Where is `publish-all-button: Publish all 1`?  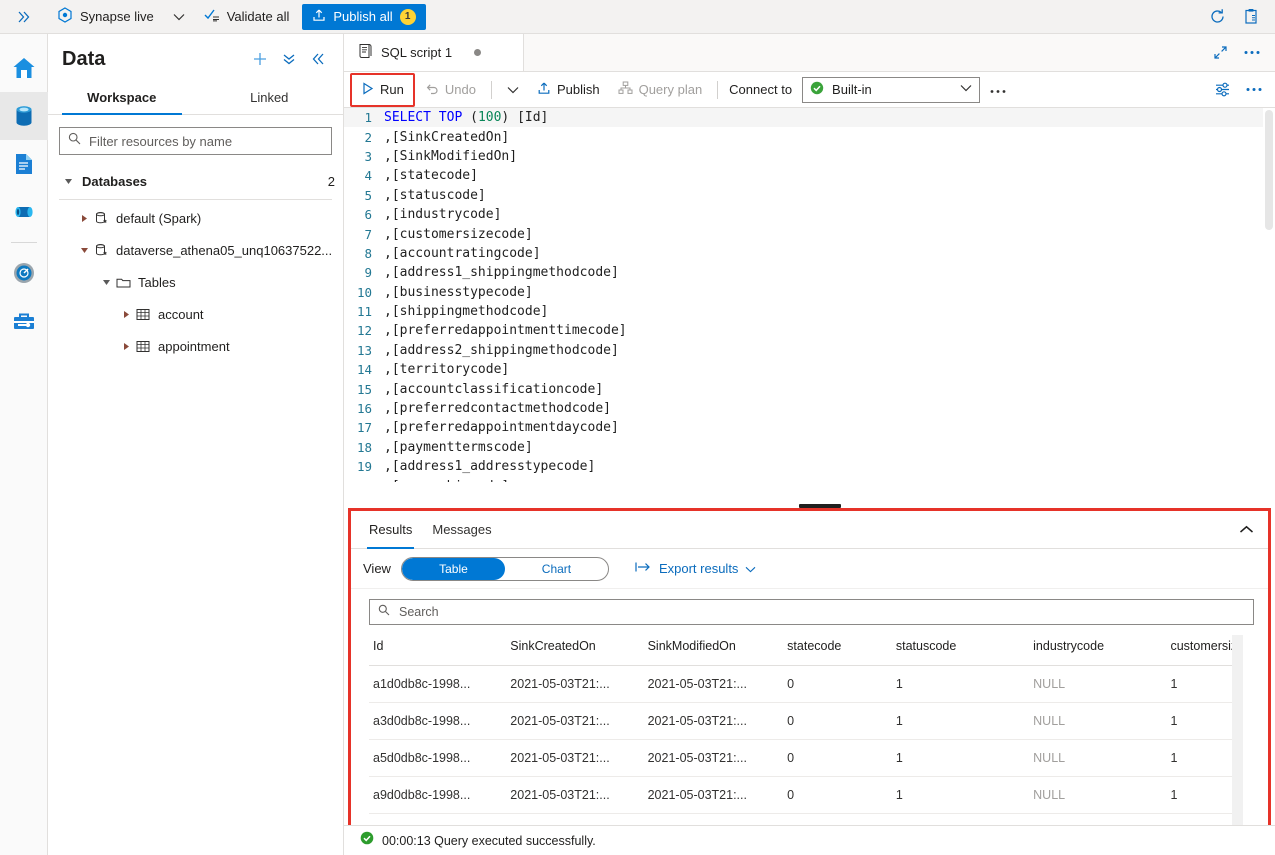
publish-all-button: Publish all 1 is located at coordinates (364, 16).